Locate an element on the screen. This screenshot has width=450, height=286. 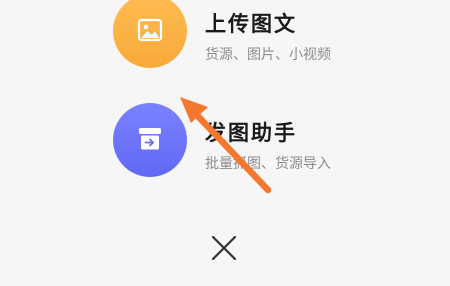
post-assistant-subtitle: 批量抓图、货源导入 is located at coordinates (268, 164).